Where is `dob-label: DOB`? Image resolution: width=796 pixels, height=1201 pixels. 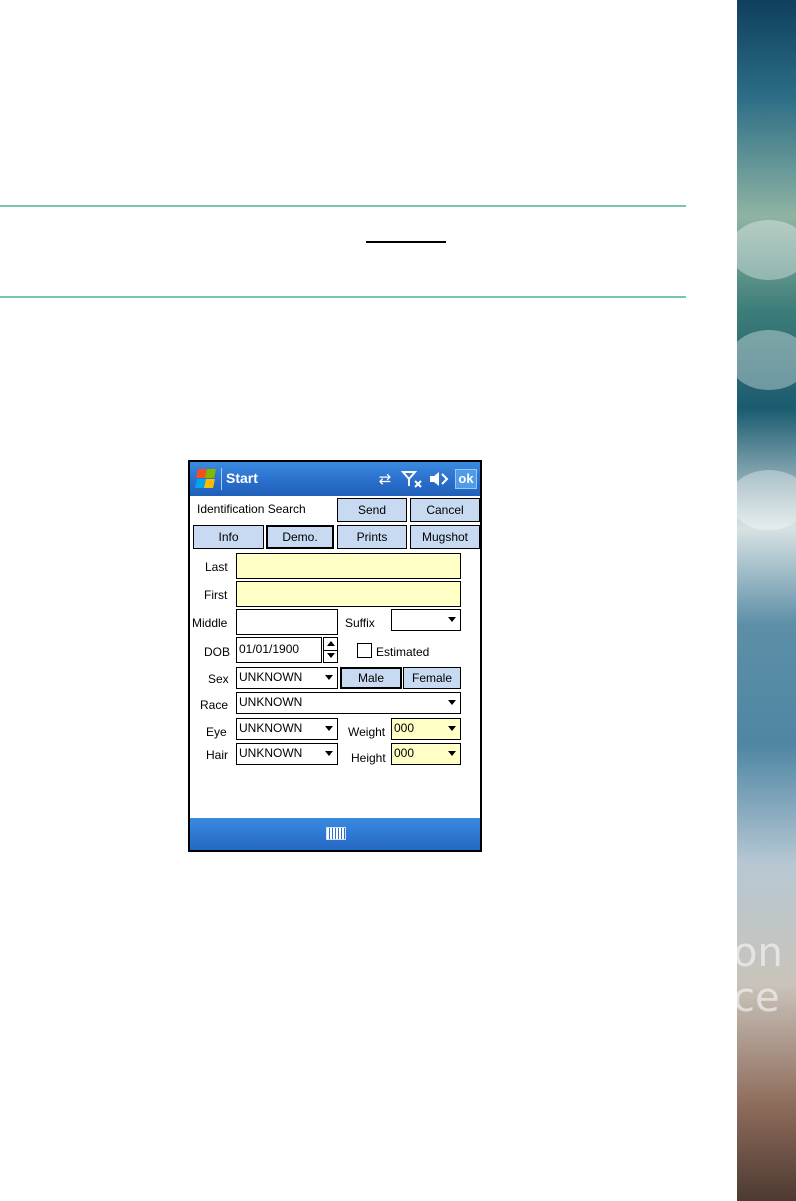
dob-label: DOB is located at coordinates (217, 652).